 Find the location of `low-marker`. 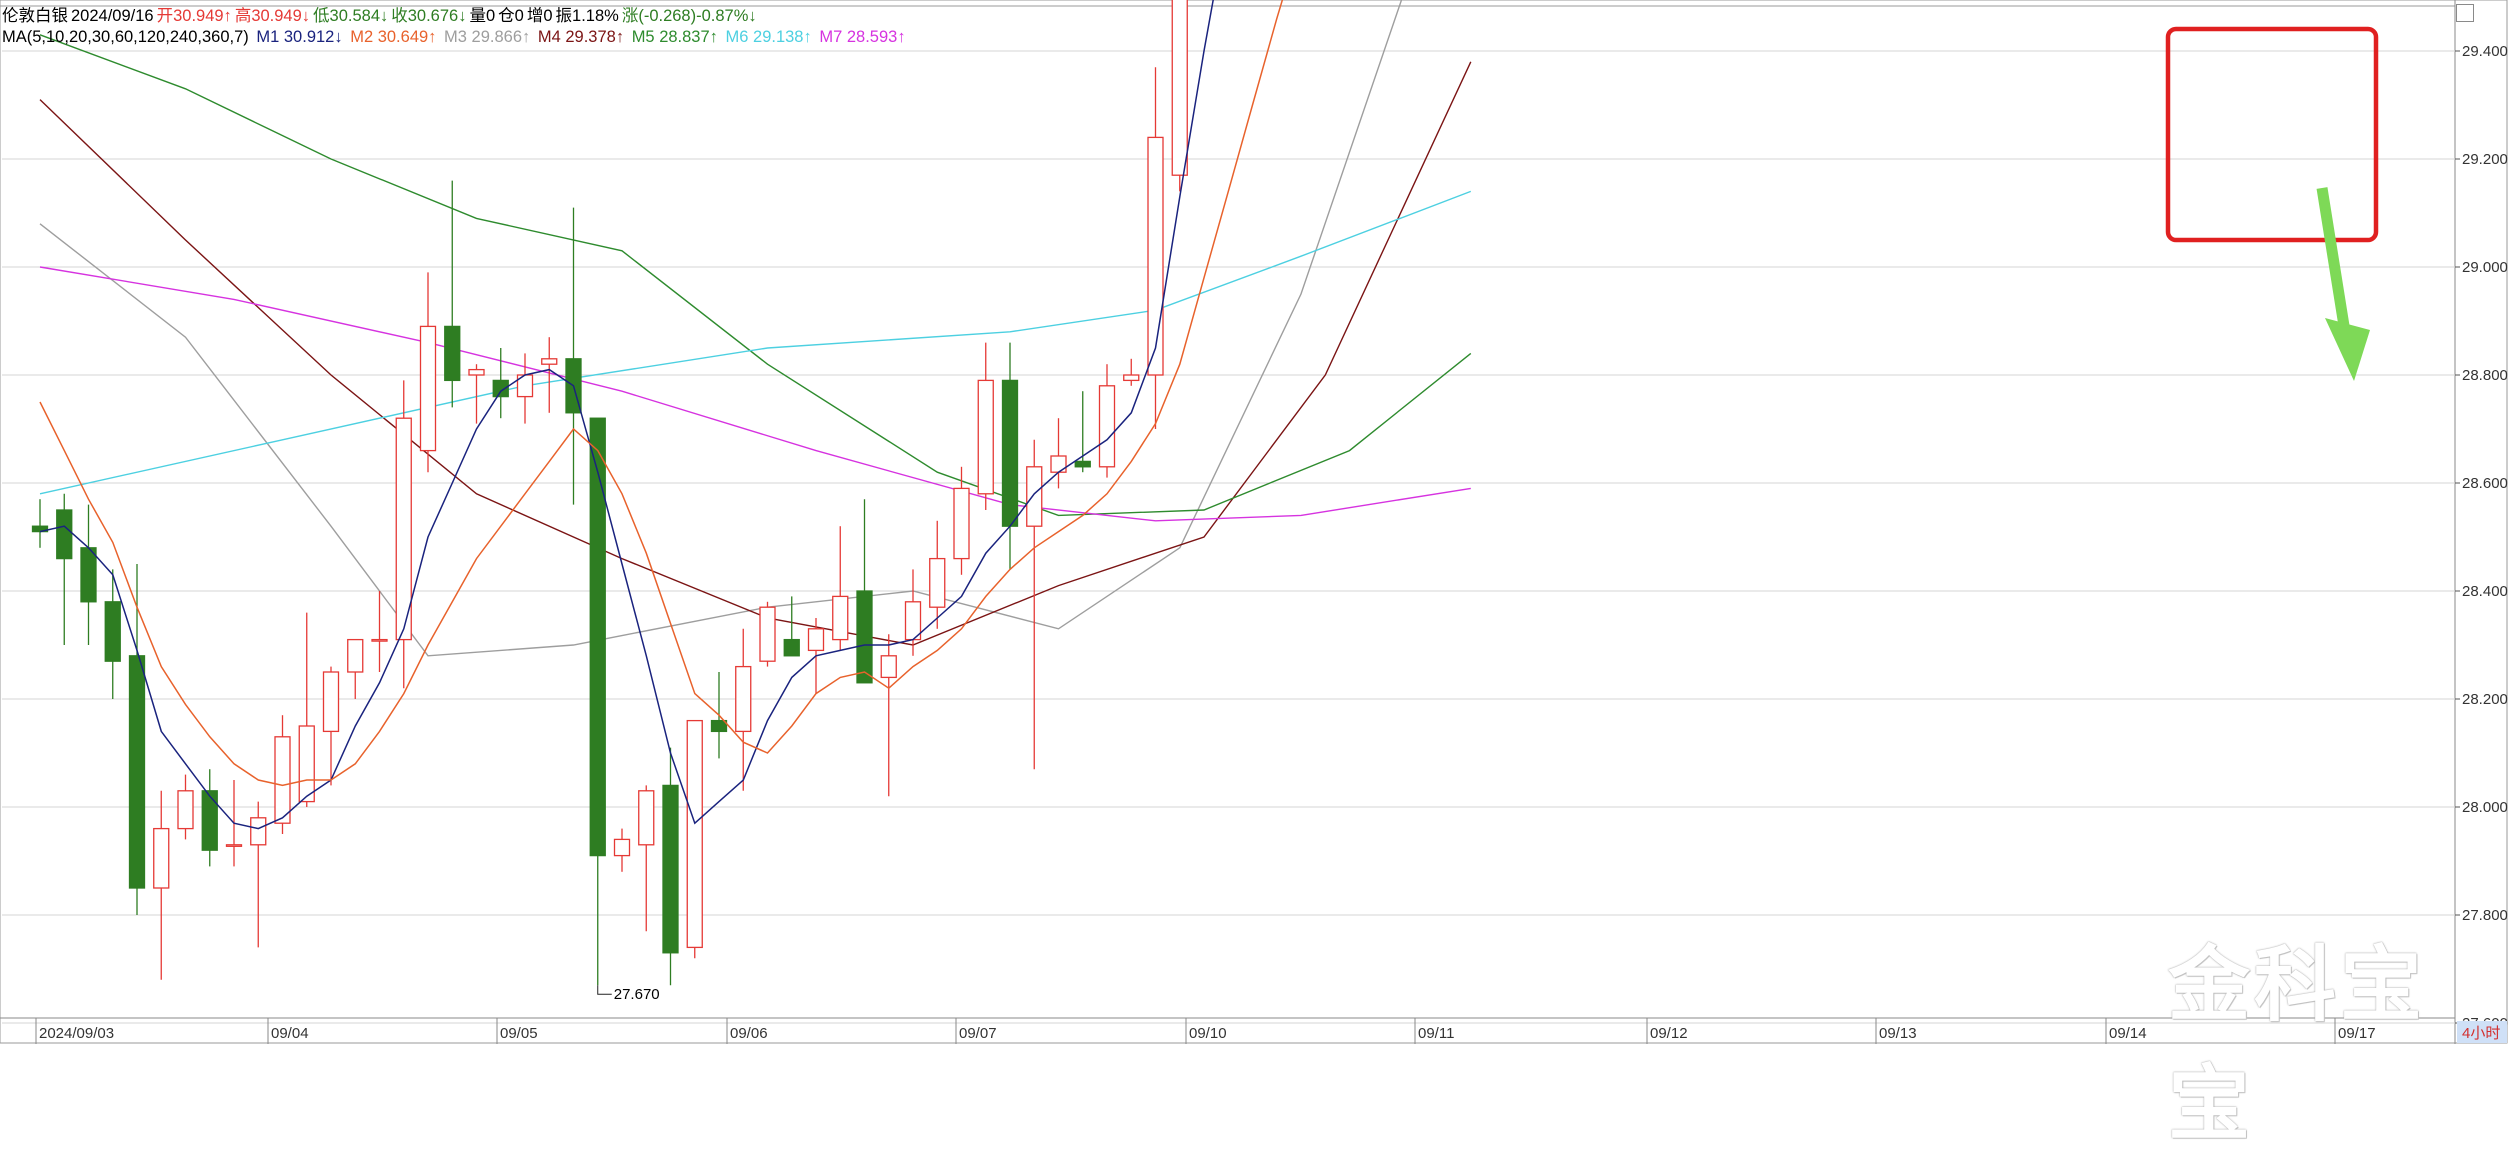

low-marker is located at coordinates (604, 990).